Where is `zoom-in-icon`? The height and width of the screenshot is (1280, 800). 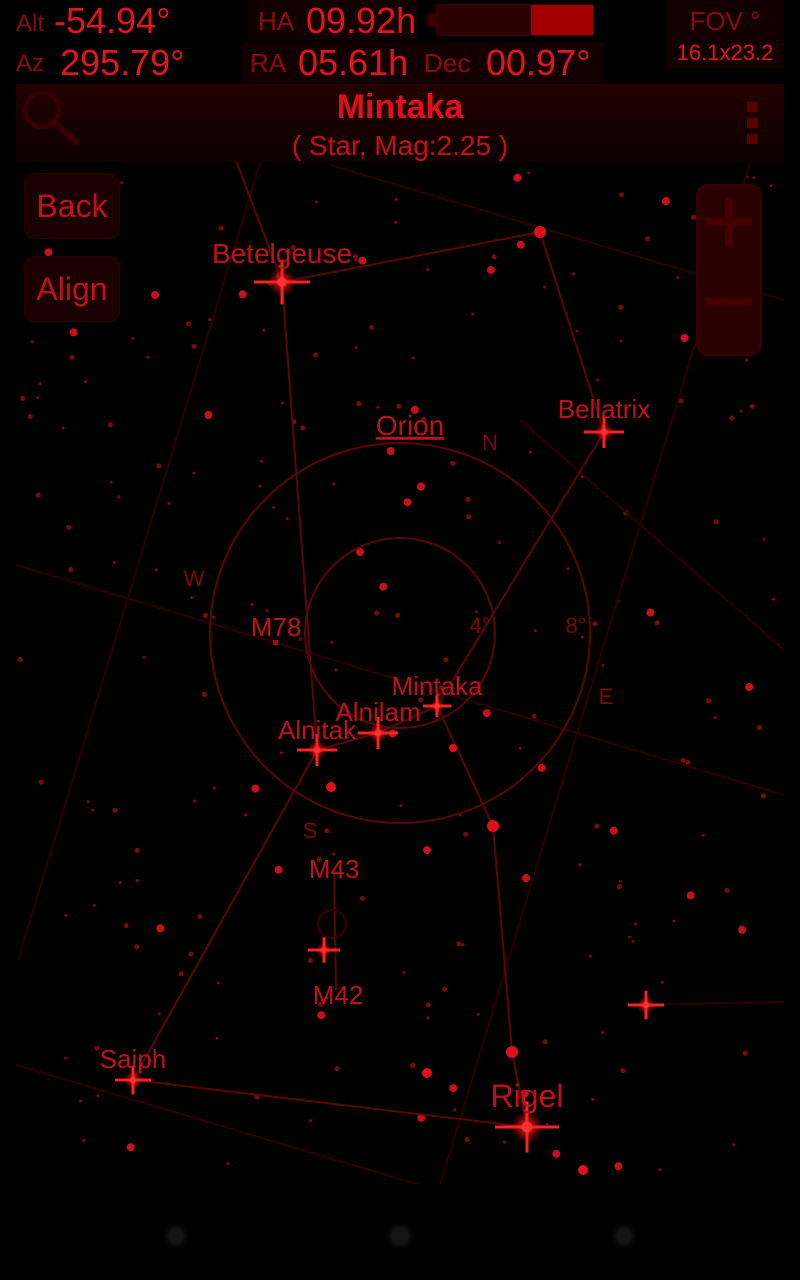 zoom-in-icon is located at coordinates (729, 228).